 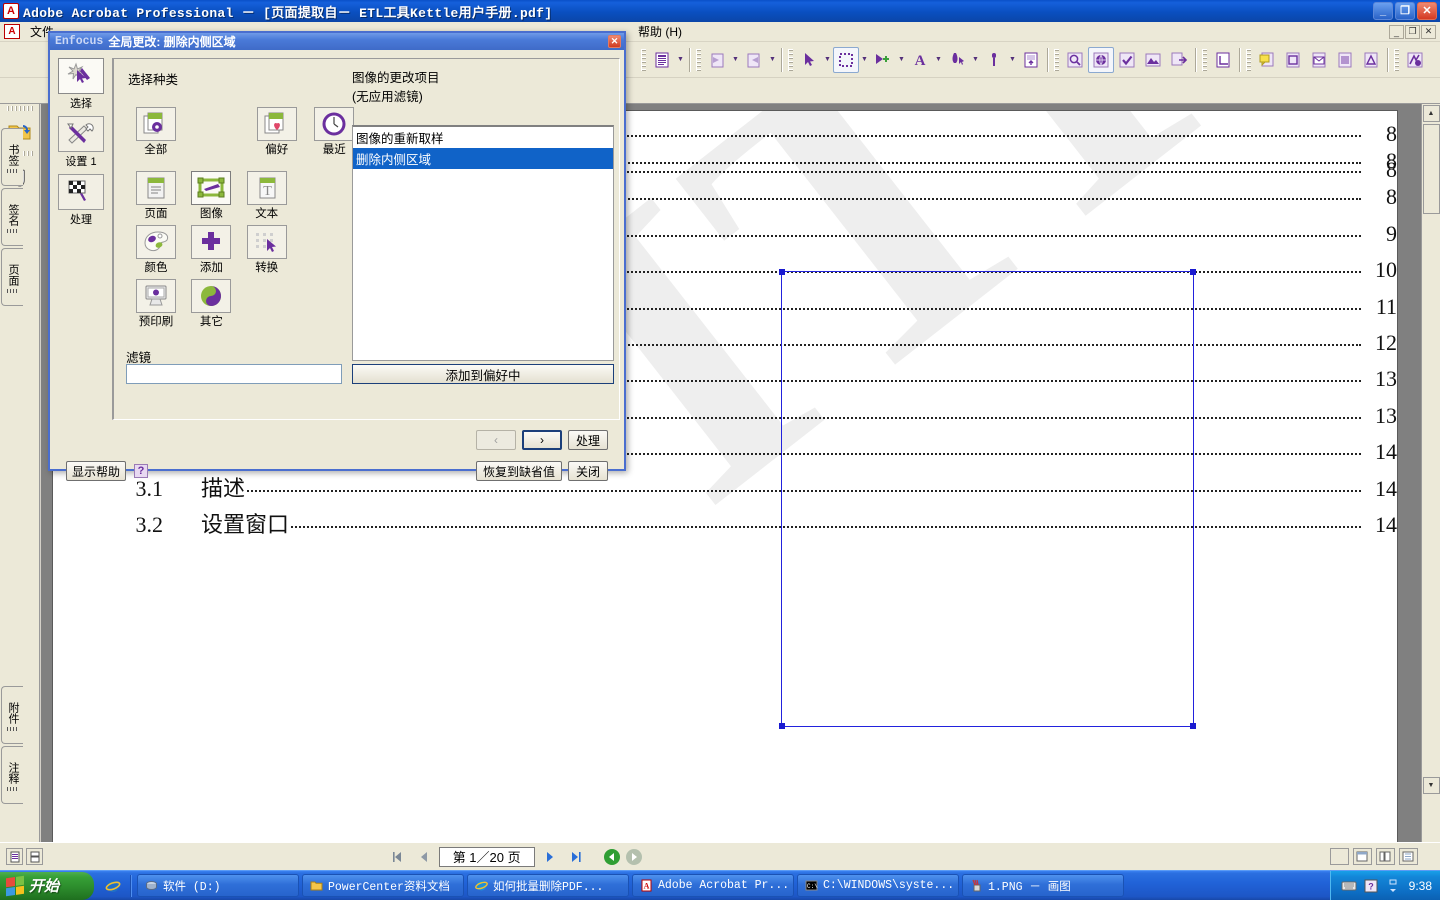 What do you see at coordinates (1362, 856) in the screenshot?
I see `status-layout-icon` at bounding box center [1362, 856].